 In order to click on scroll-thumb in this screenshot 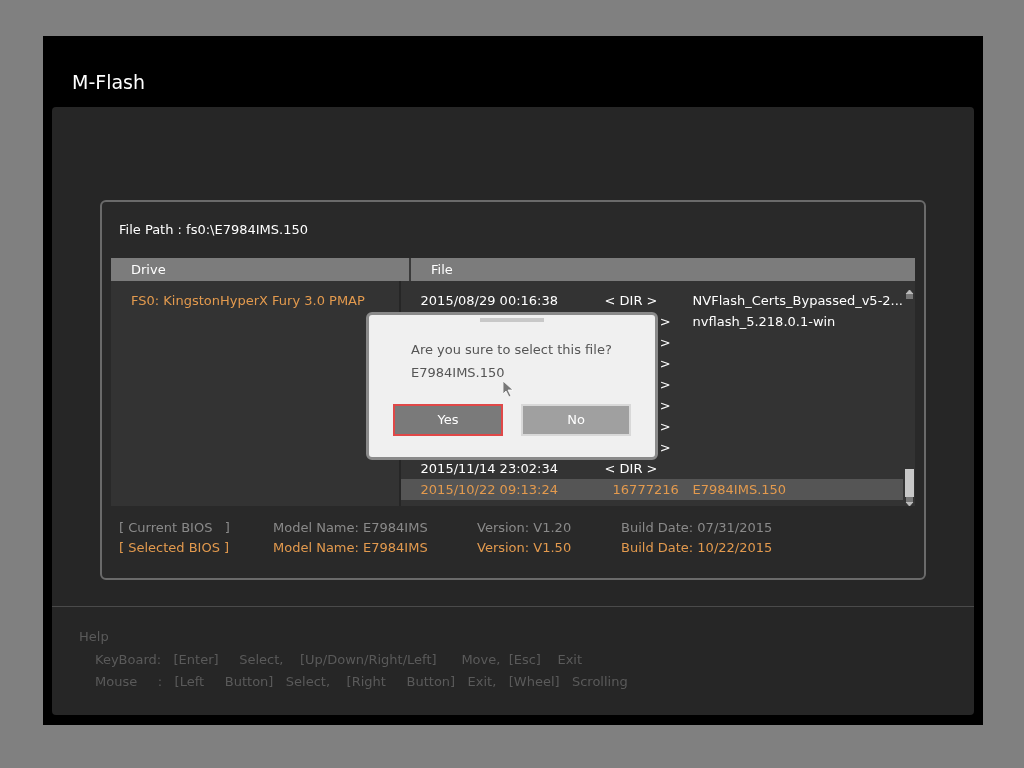, I will do `click(909, 483)`.